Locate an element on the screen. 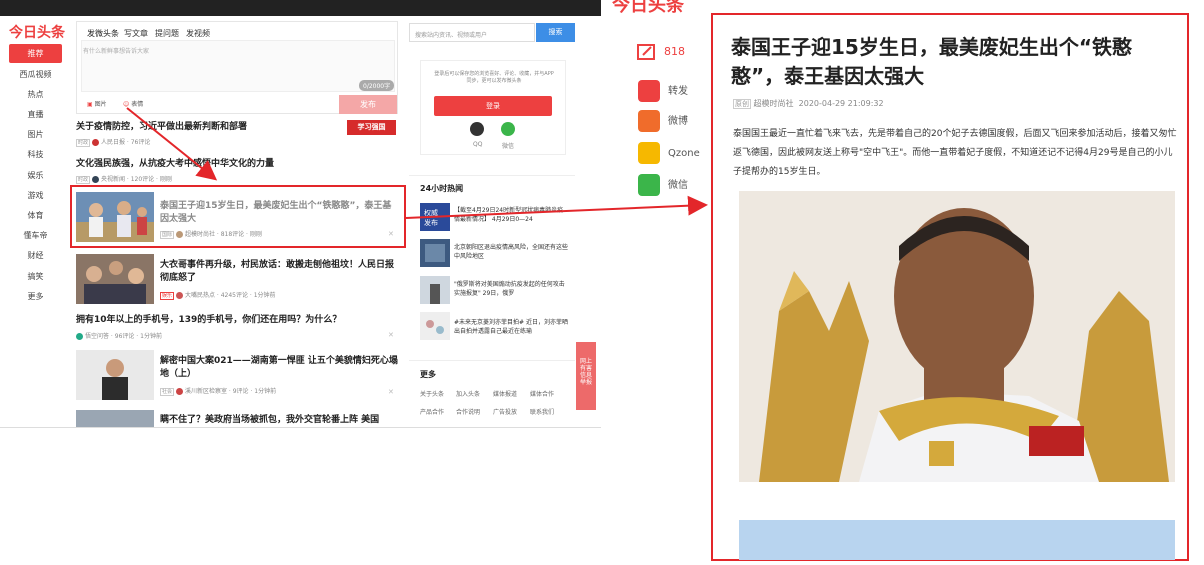 This screenshot has height=565, width=1204. arrow-to-article is located at coordinates (556, 207).